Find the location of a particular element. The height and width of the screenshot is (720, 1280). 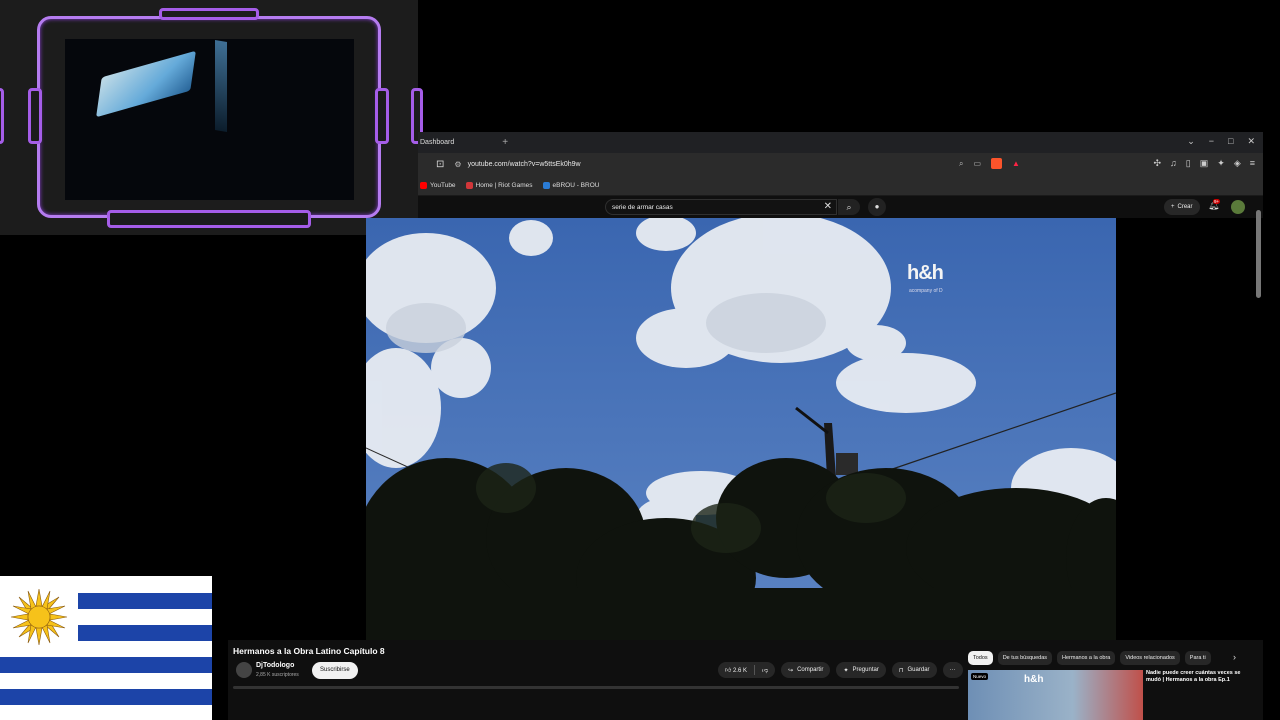

bookmark-label: eBROU - BROU is located at coordinates (576, 185).